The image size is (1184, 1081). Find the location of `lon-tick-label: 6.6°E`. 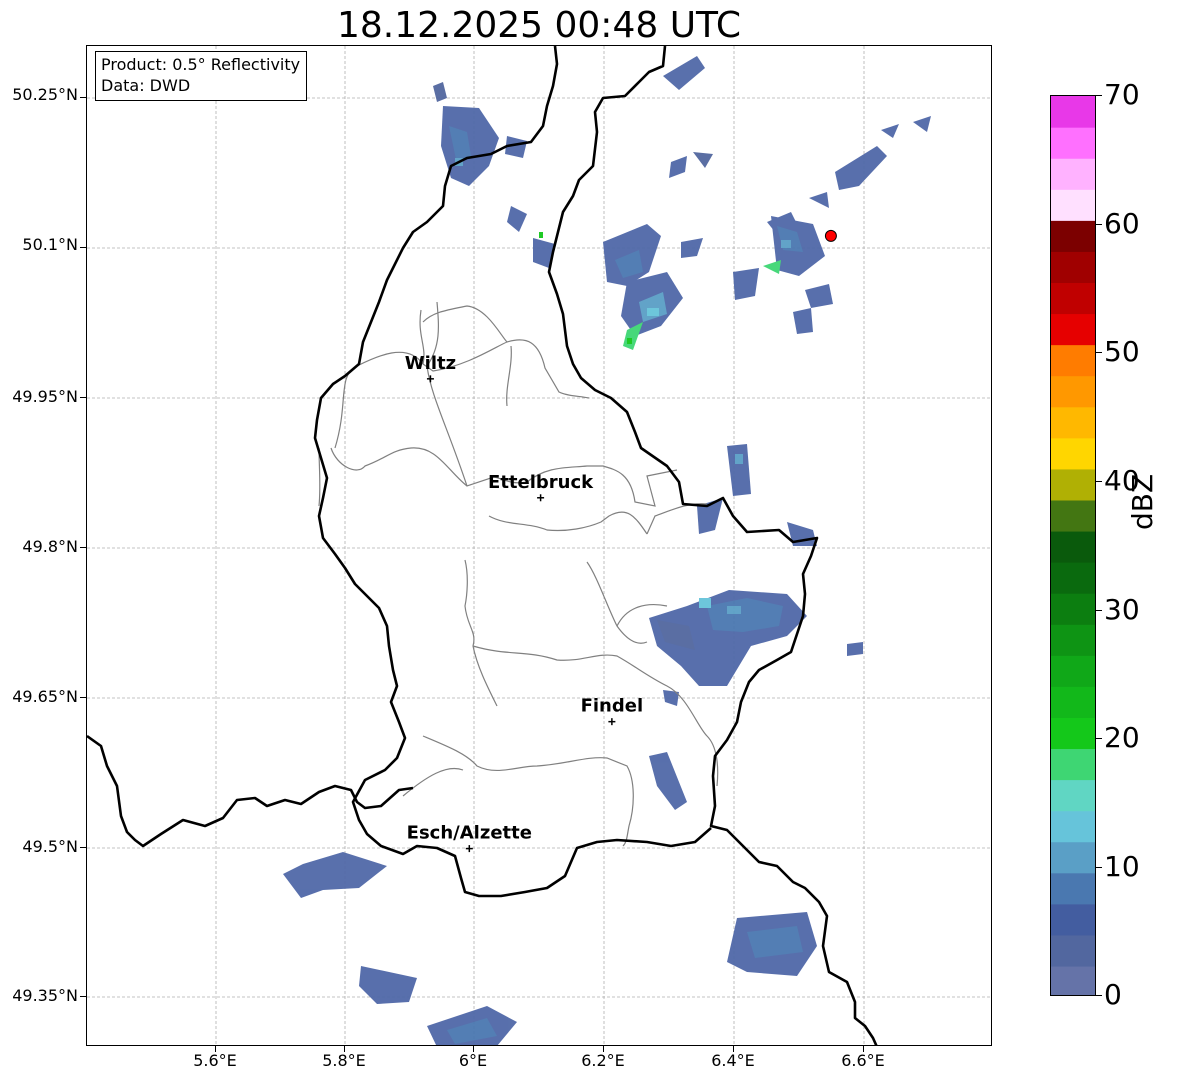

lon-tick-label: 6.6°E is located at coordinates (863, 1060).